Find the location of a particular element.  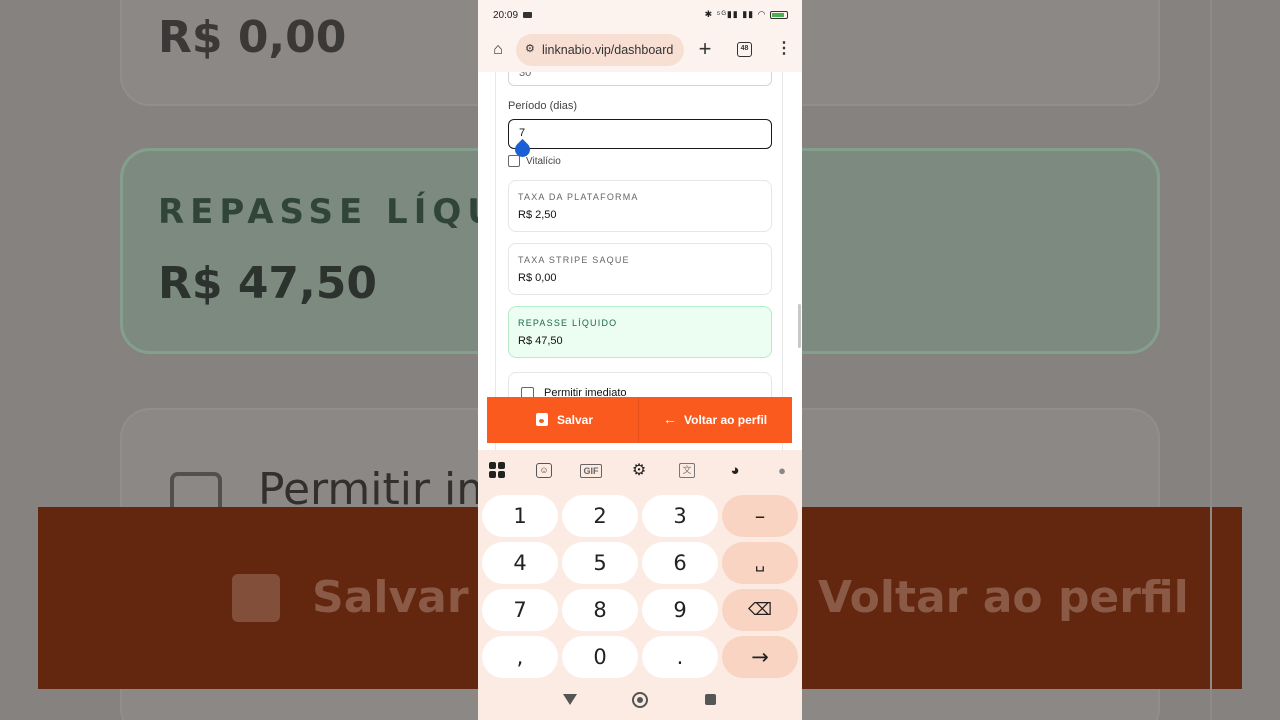

back-to-profile-button: ← Voltar ao perfil is located at coordinates (716, 420).